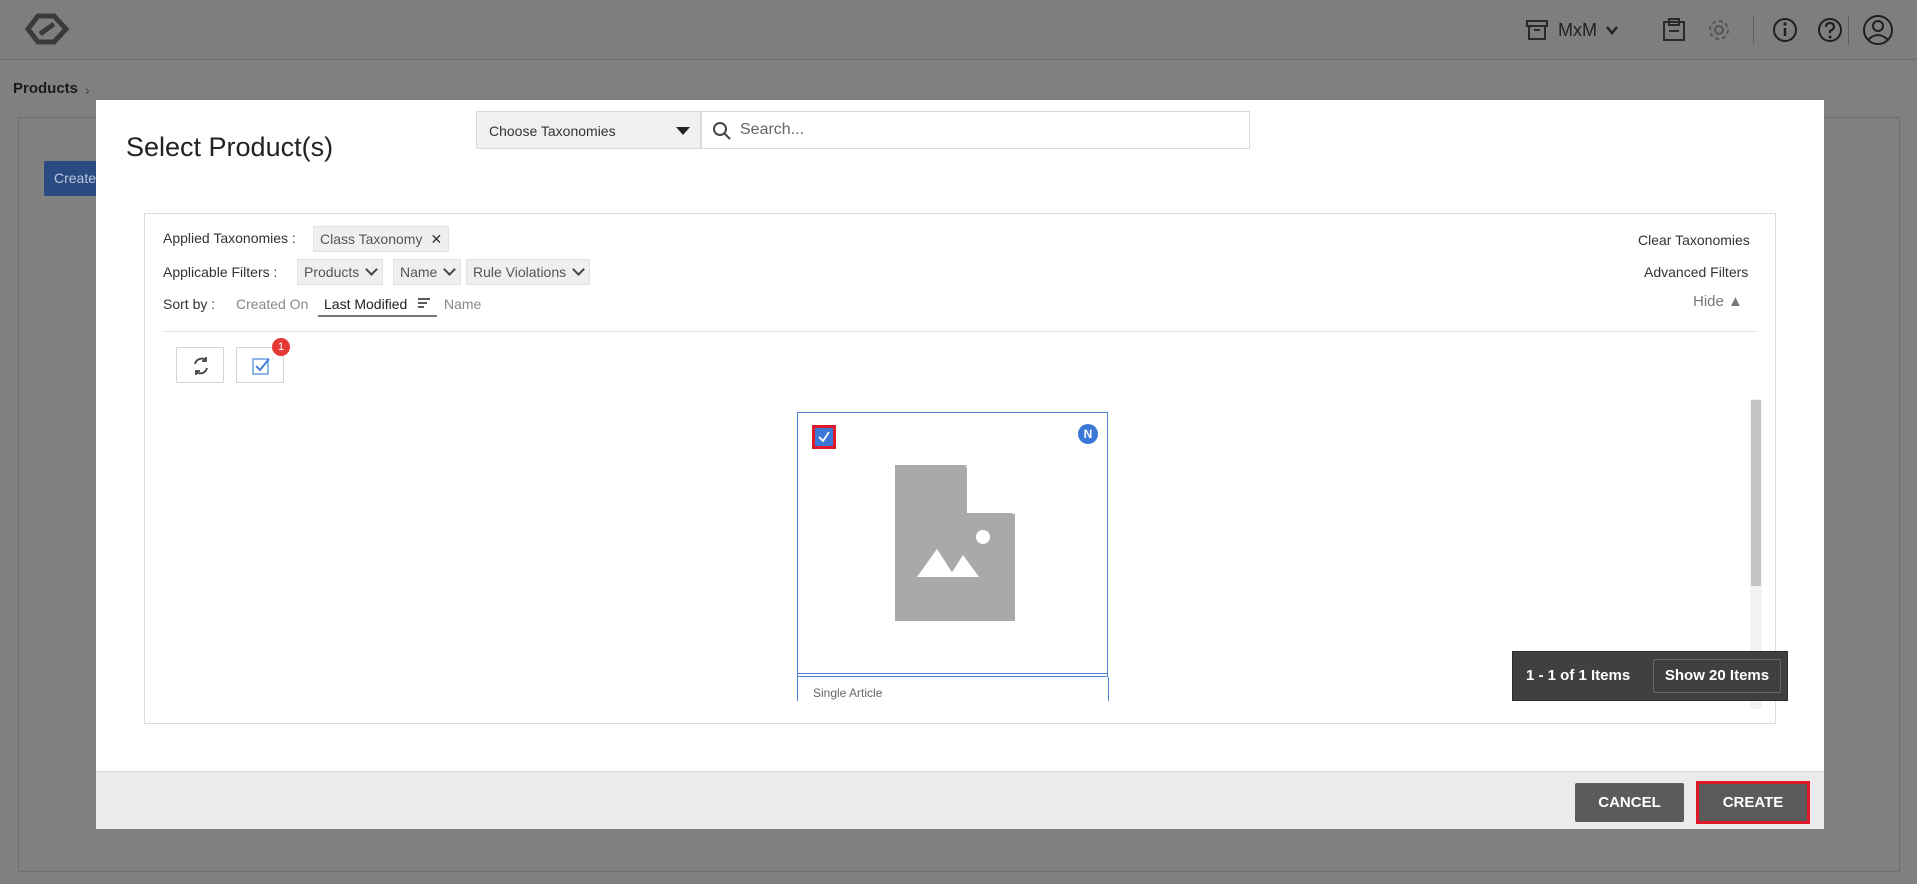 The width and height of the screenshot is (1917, 884). I want to click on sort-lines-icon, so click(424, 303).